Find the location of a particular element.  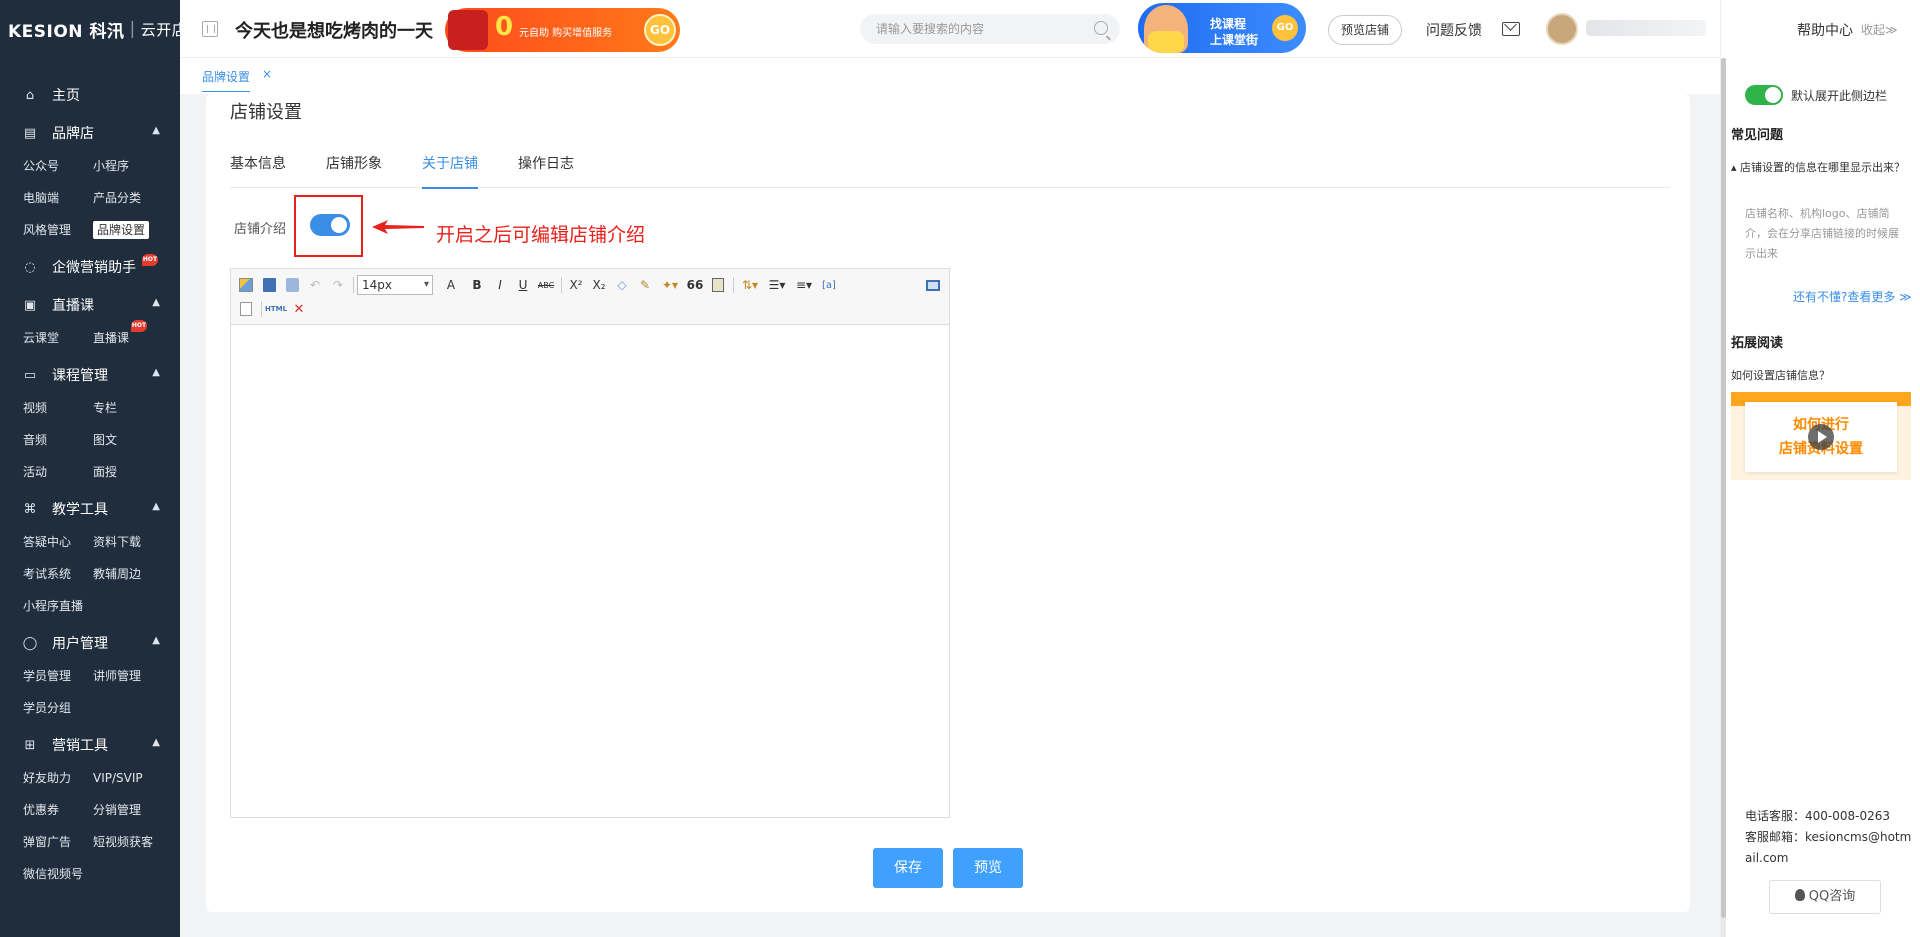

see-more-link: 还有不懂?查看更多 ≫ is located at coordinates (1852, 296).